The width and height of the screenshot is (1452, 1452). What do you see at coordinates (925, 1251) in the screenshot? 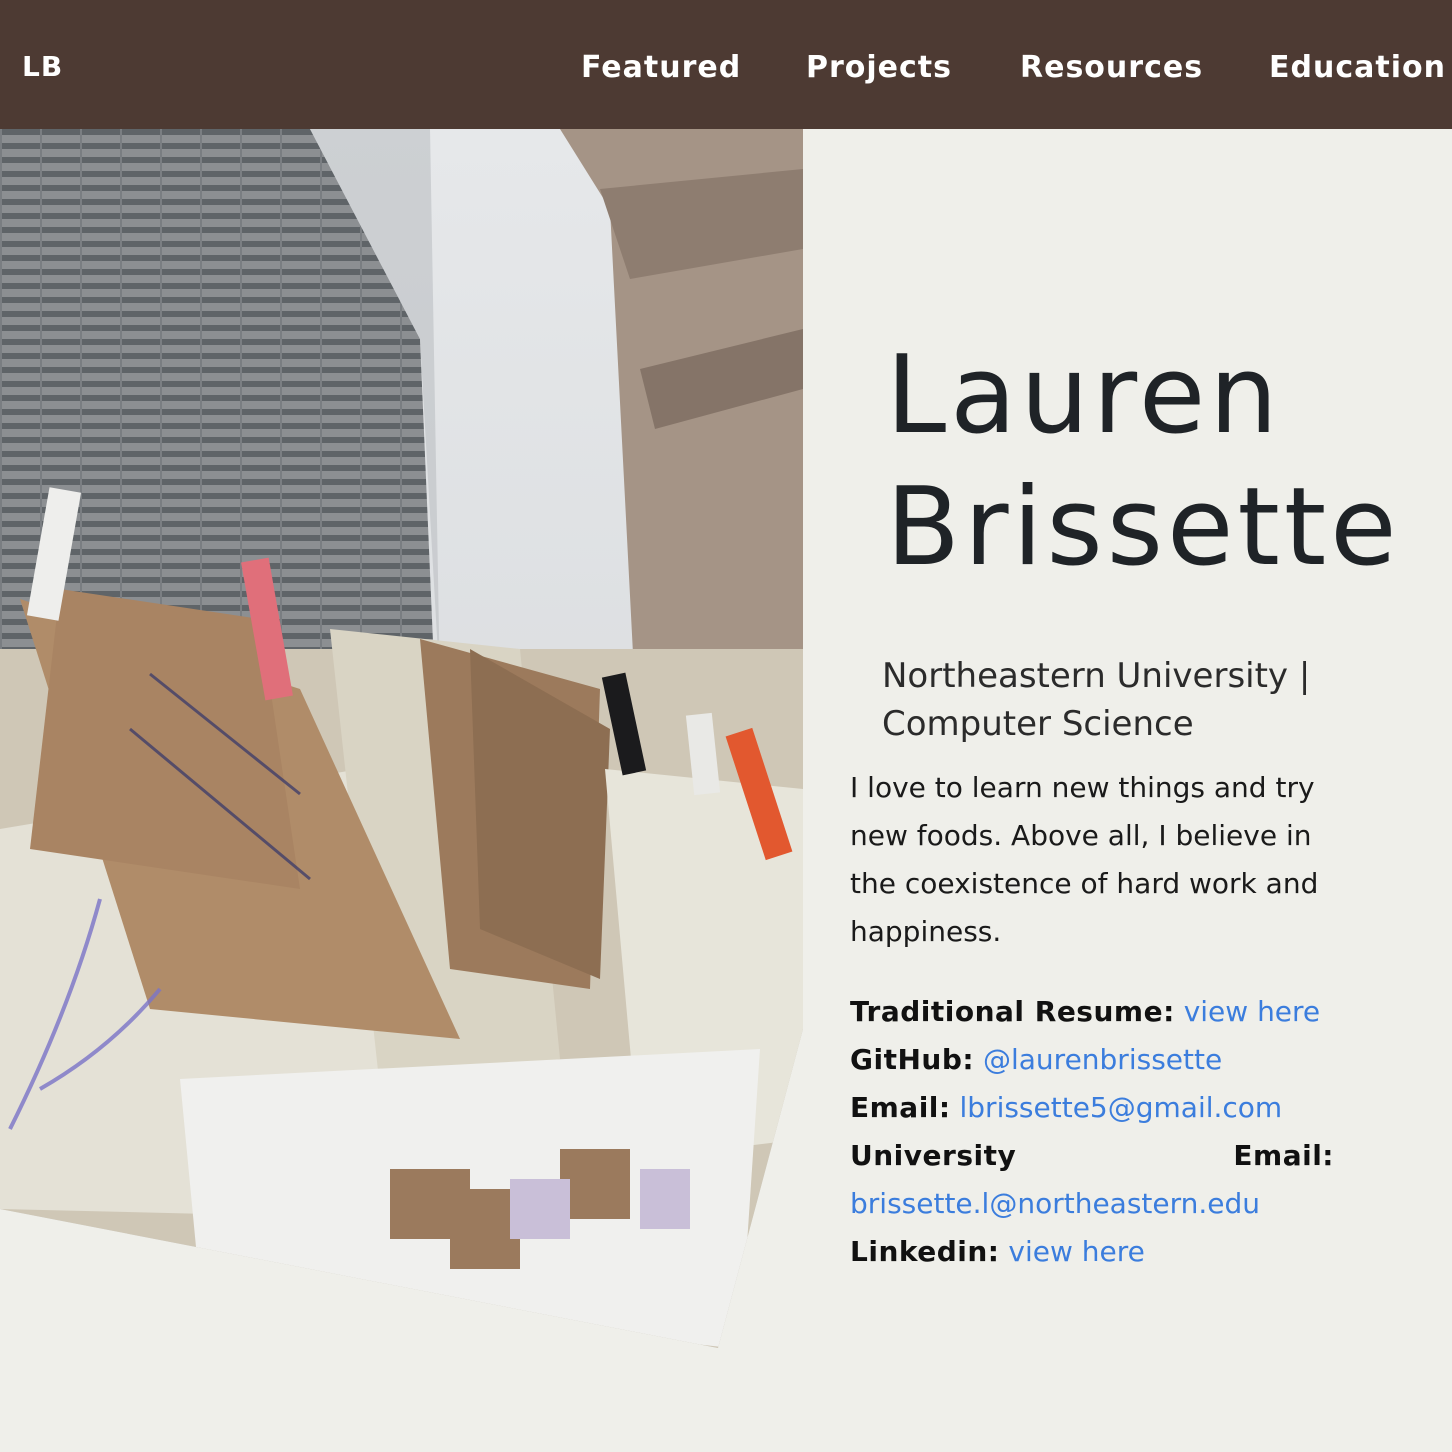
I see `linkedin-label: Linkedin:` at bounding box center [925, 1251].